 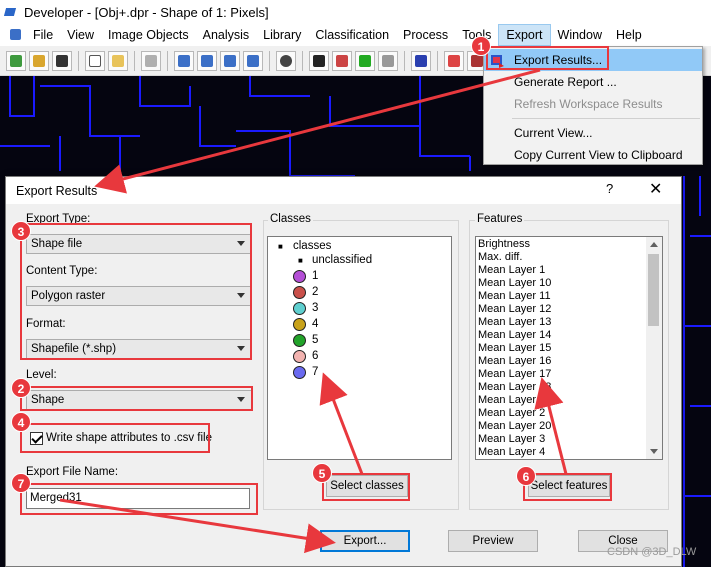 I want to click on highlight-box-select-features, so click(x=567, y=487).